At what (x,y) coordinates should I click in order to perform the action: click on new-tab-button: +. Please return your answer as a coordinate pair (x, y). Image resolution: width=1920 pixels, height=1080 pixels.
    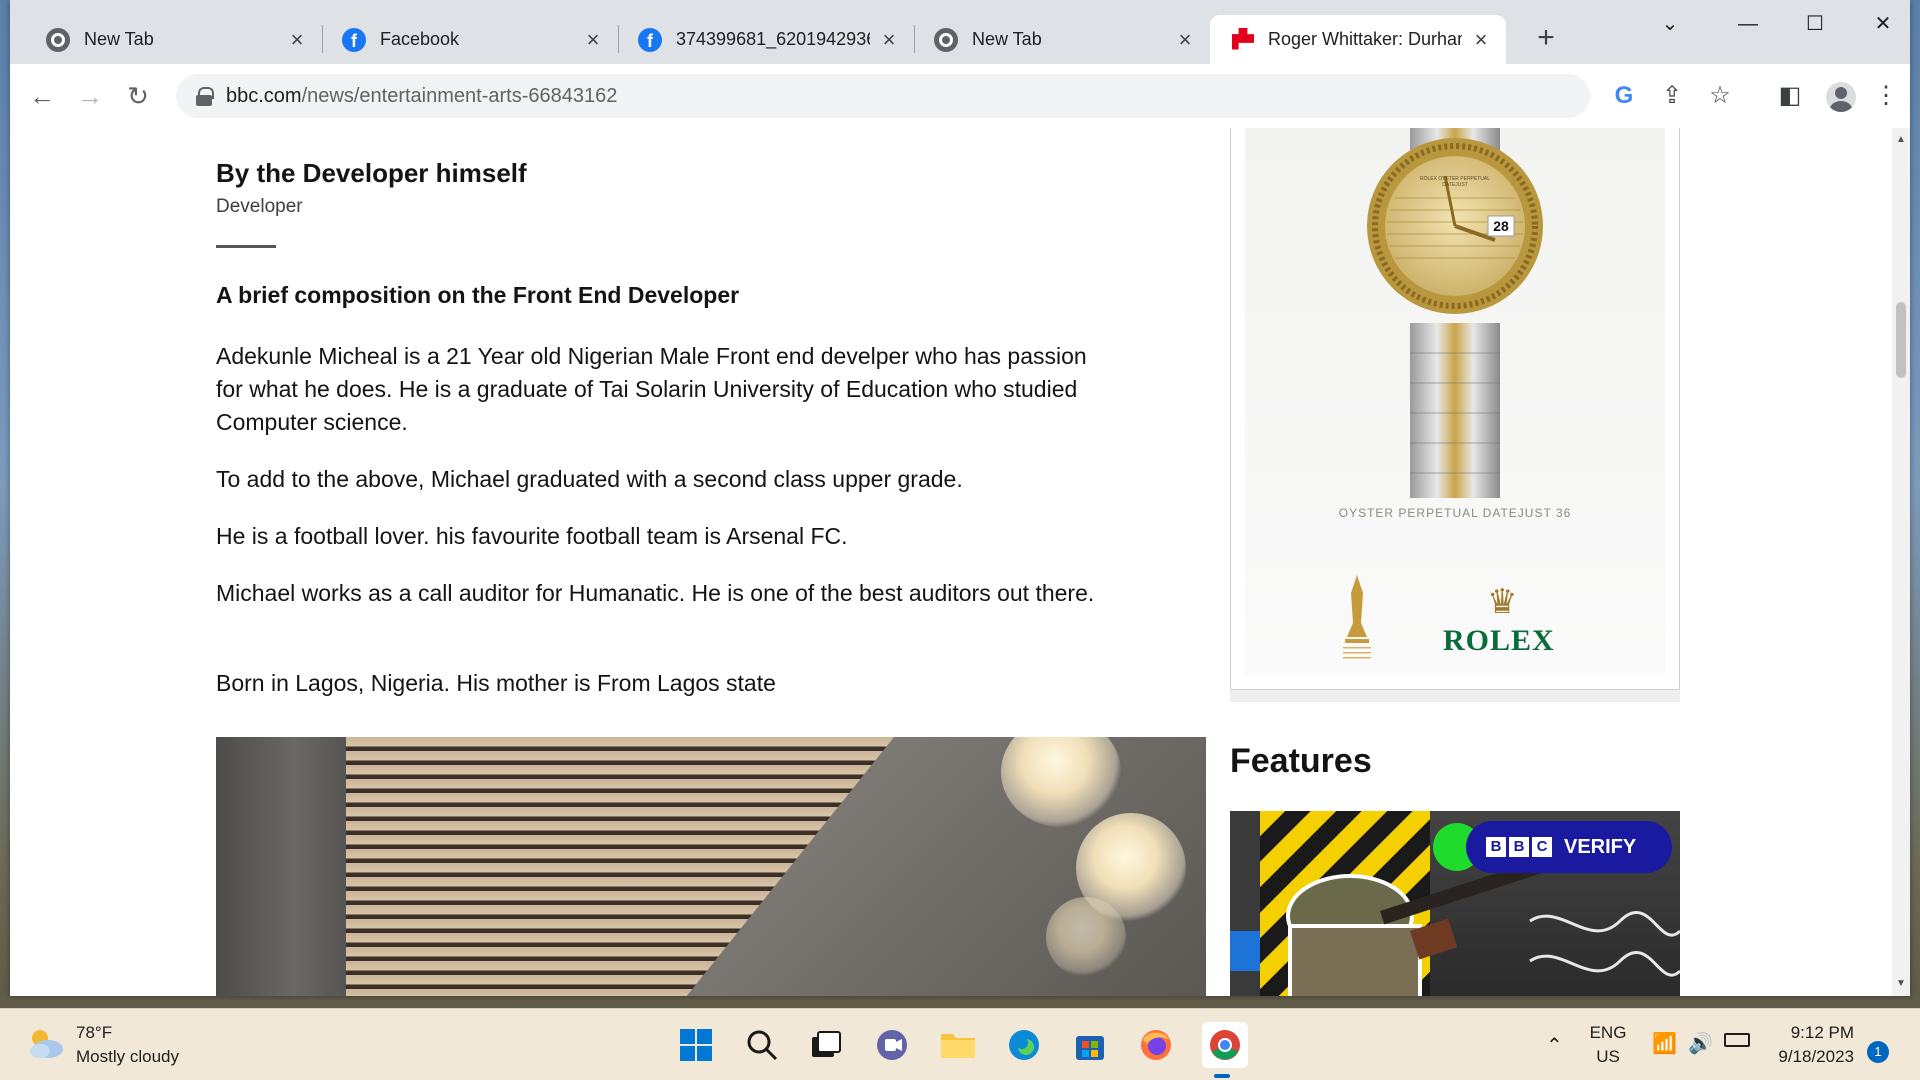
    Looking at the image, I should click on (1546, 38).